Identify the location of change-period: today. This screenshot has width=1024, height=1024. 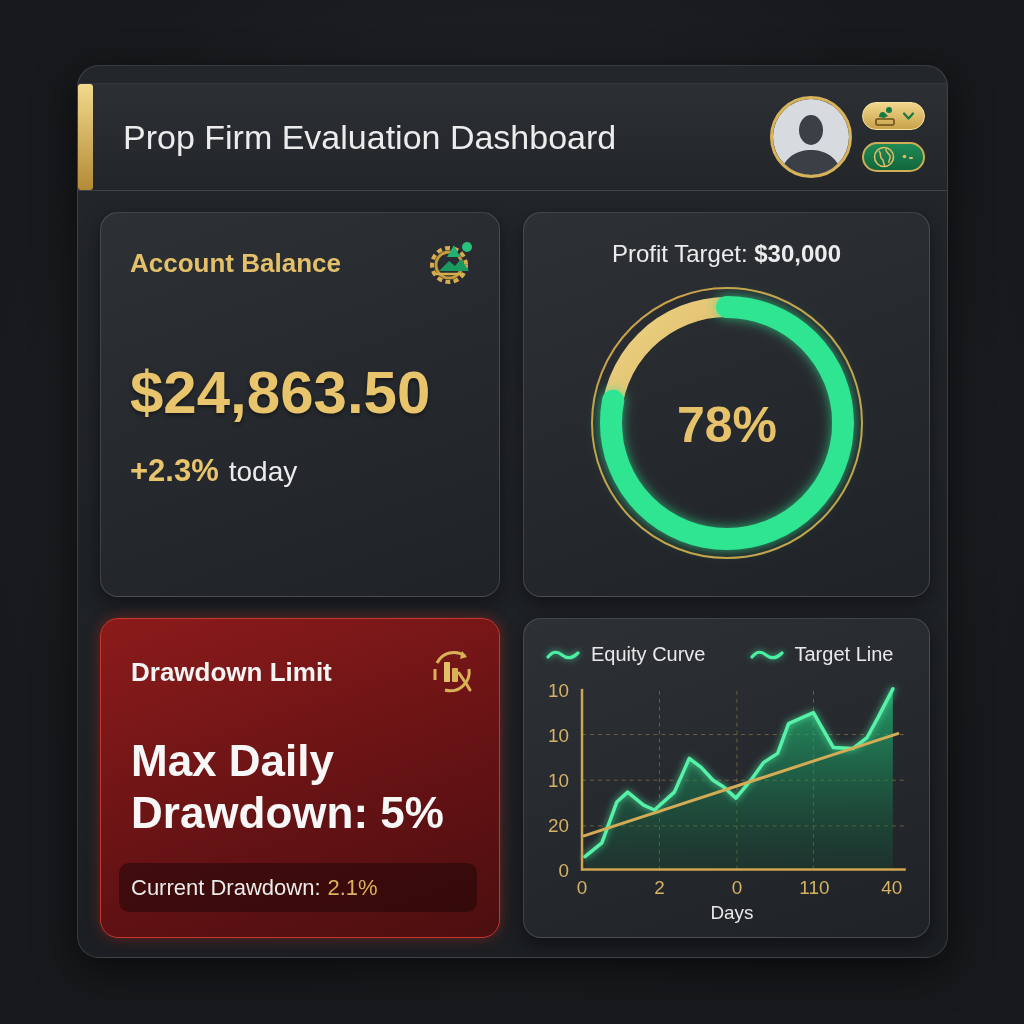
(263, 472).